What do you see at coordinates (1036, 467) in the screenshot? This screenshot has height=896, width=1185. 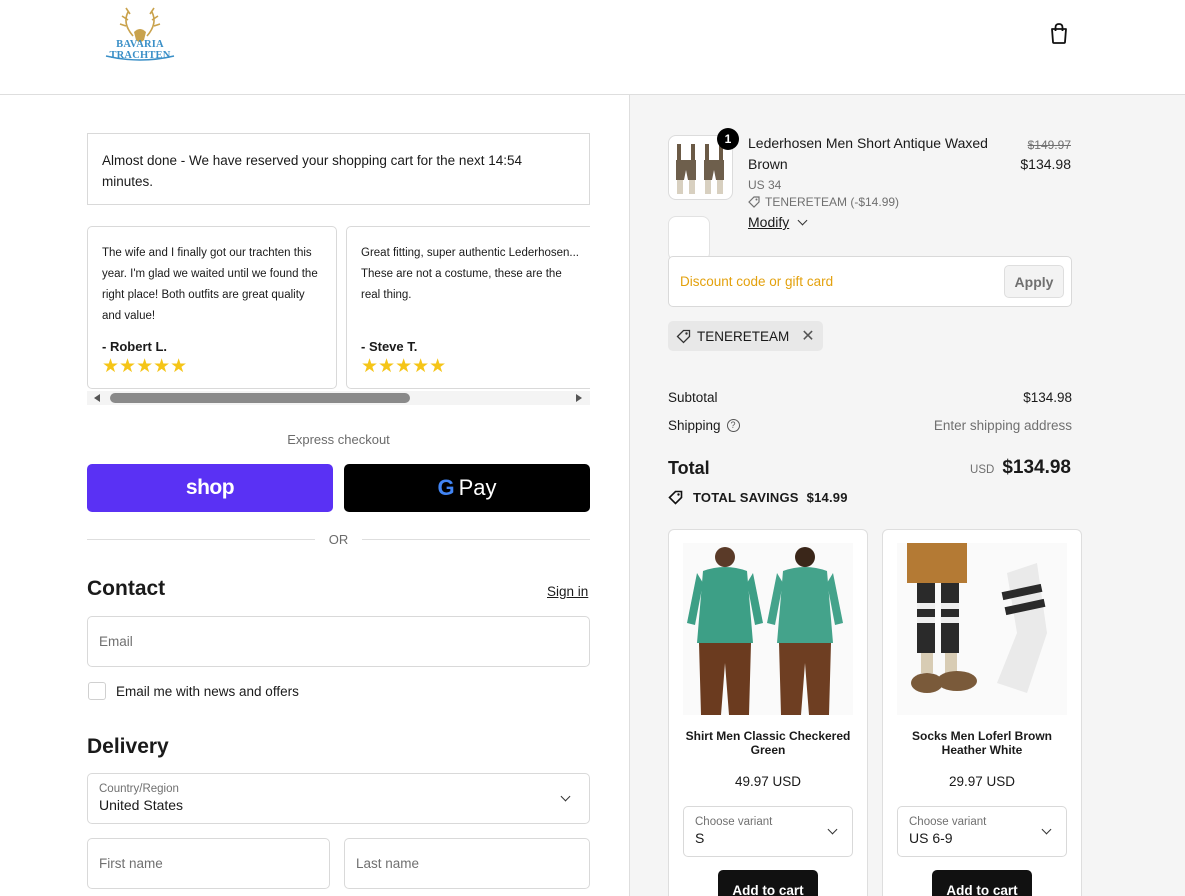 I see `total-value: $134.98` at bounding box center [1036, 467].